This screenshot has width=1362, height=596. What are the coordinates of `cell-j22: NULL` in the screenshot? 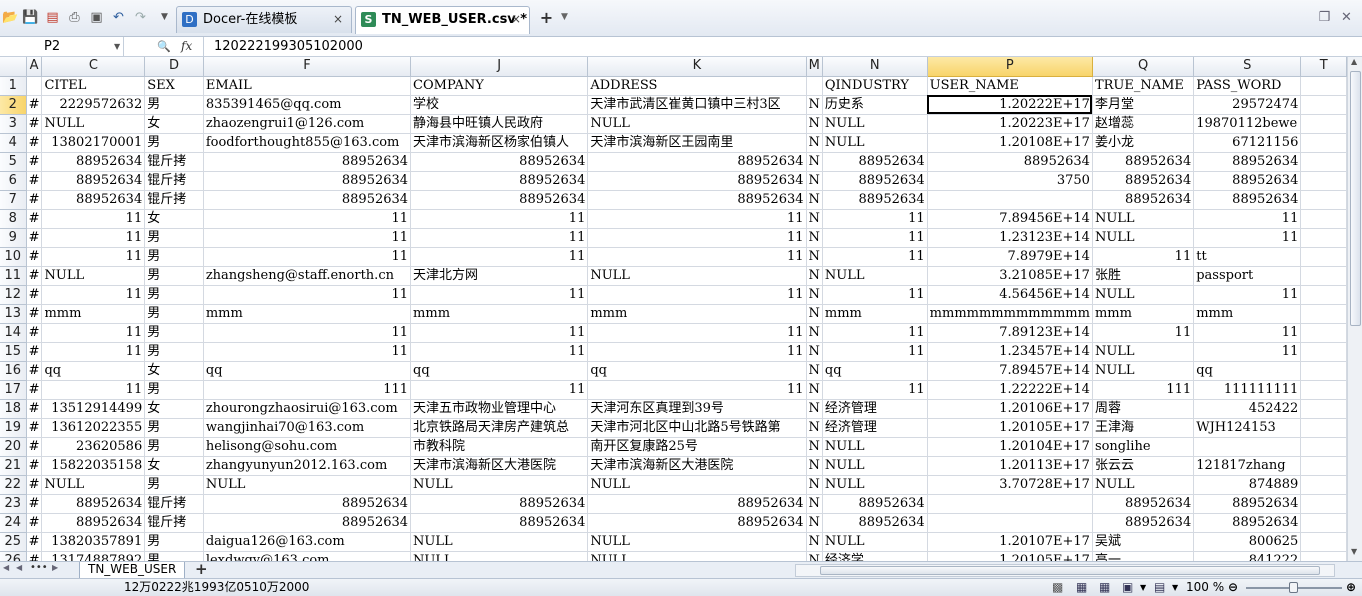 It's located at (499, 485).